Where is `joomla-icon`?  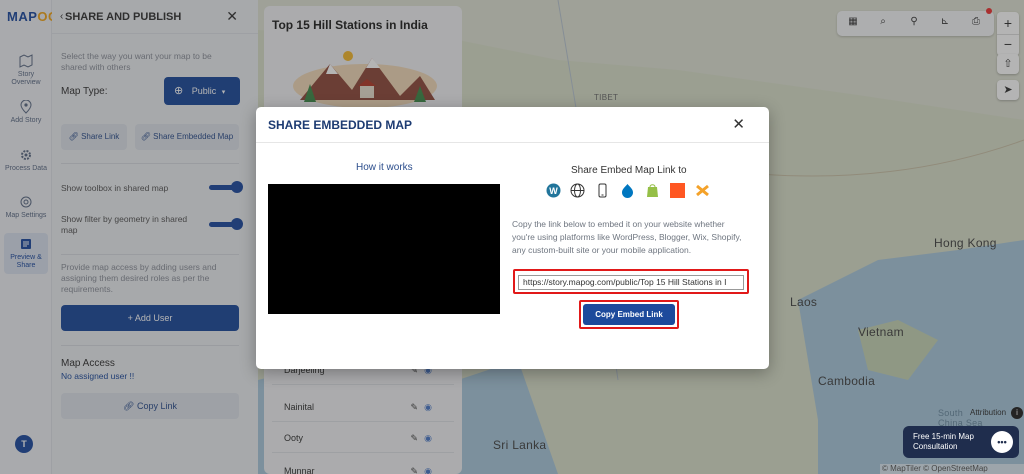 joomla-icon is located at coordinates (702, 190).